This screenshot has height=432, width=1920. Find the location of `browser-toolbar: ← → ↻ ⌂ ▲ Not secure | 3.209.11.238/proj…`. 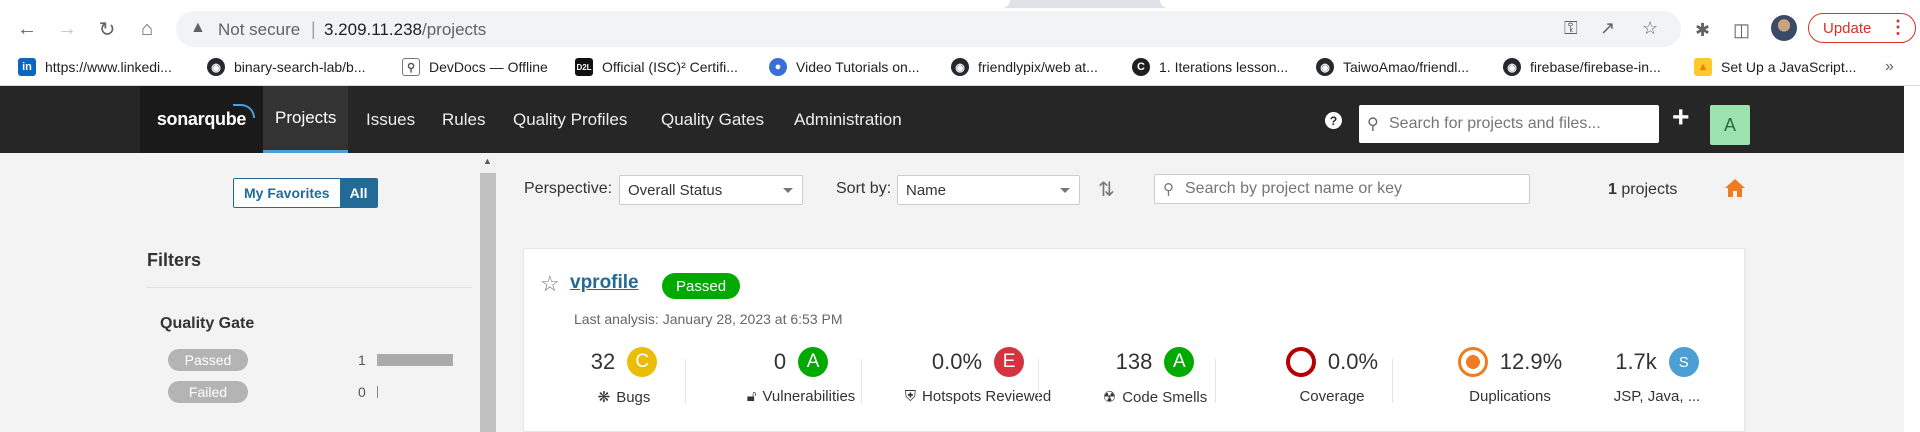

browser-toolbar: ← → ↻ ⌂ ▲ Not secure | 3.209.11.238/proj… is located at coordinates (960, 29).